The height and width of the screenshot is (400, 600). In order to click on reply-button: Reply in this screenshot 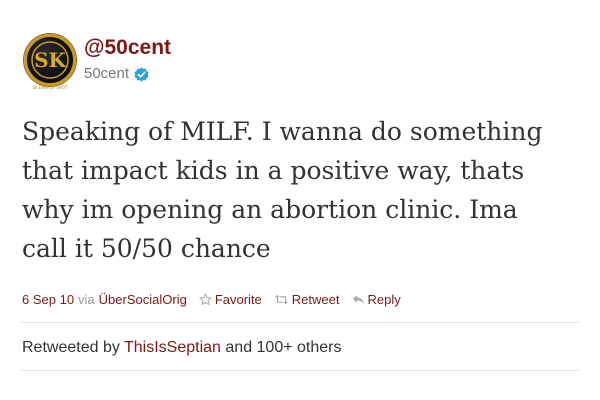, I will do `click(376, 299)`.